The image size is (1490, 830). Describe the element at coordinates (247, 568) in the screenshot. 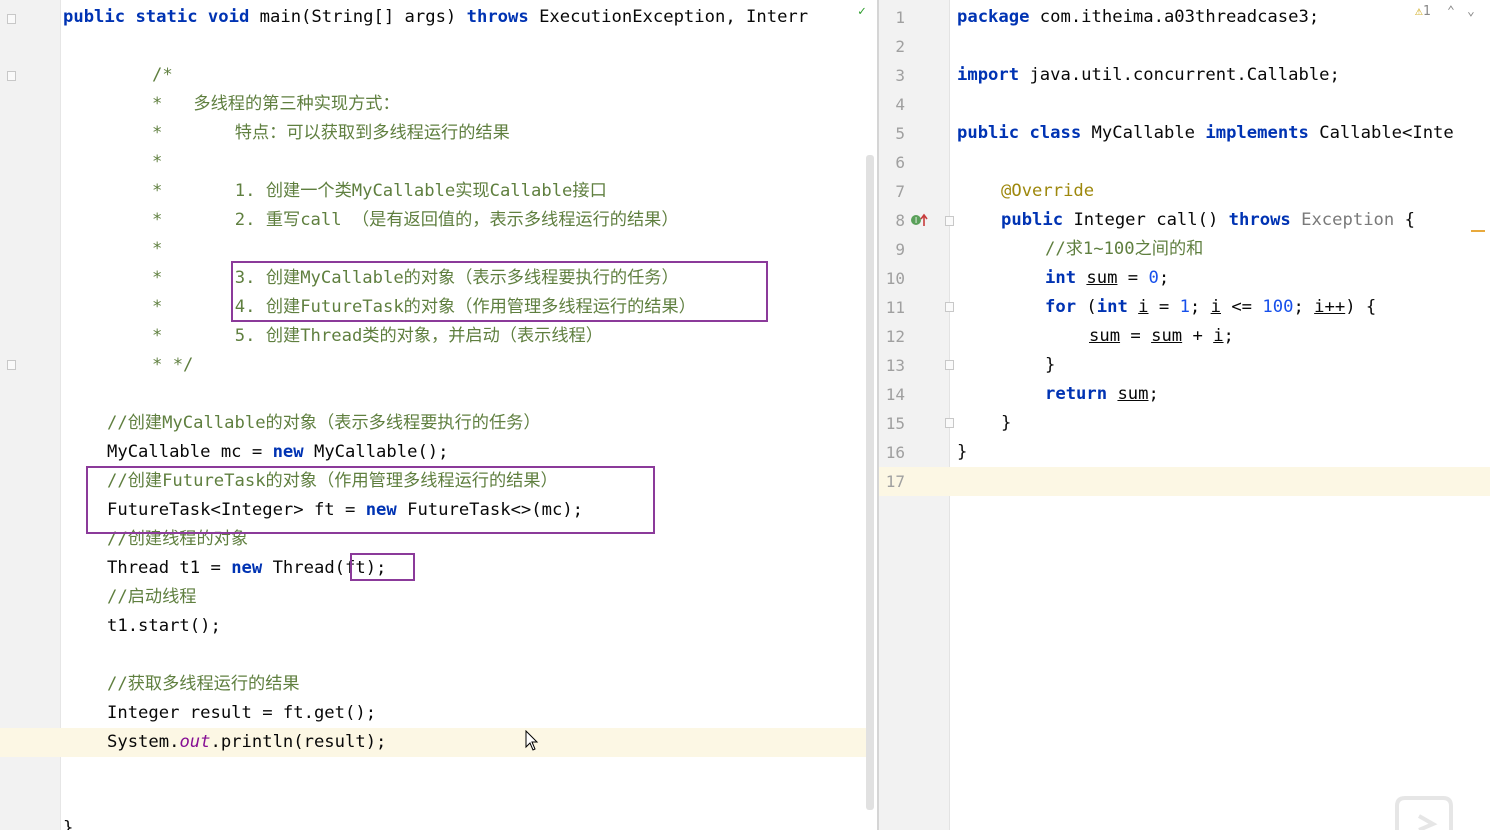

I see `code-line-thread: Thread t1 = new Thread(ft);` at that location.